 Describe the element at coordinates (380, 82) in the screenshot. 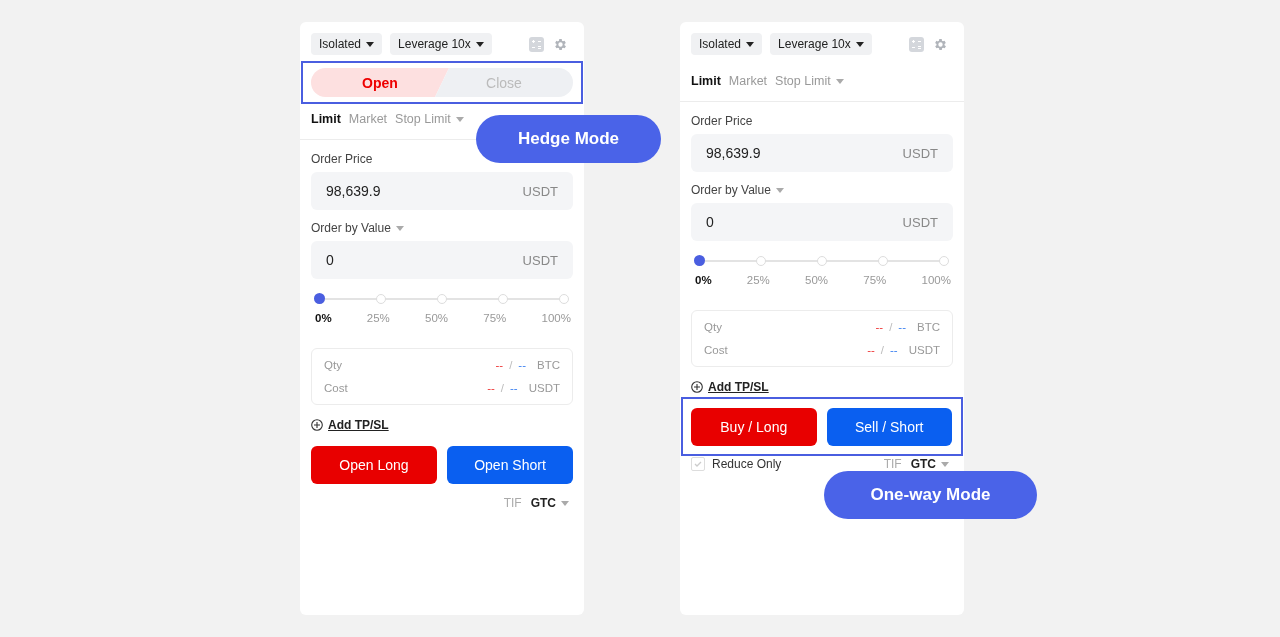

I see `position-tab: Open` at that location.